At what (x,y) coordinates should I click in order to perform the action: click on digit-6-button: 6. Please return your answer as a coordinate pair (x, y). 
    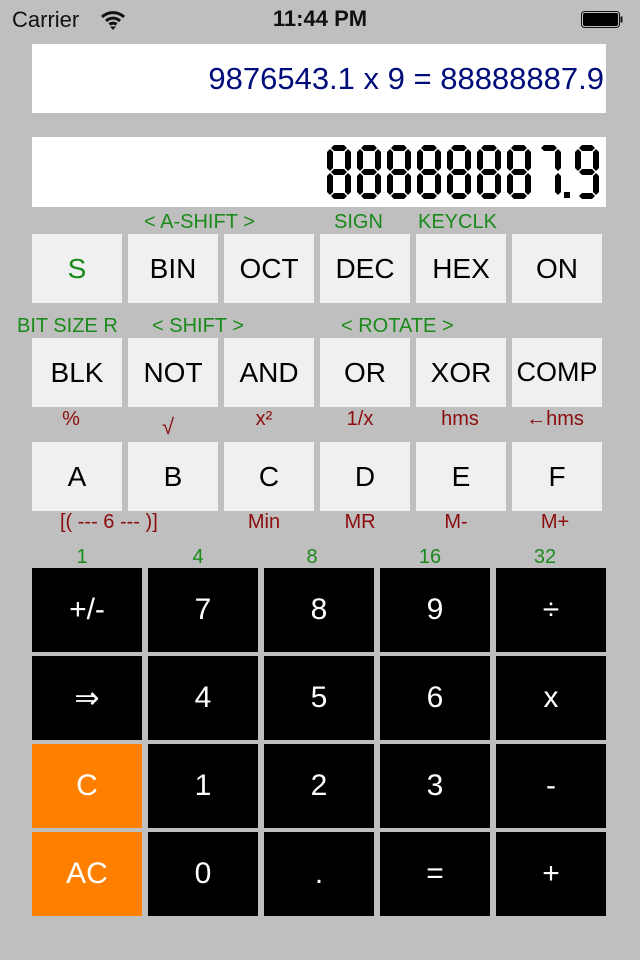
    Looking at the image, I should click on (435, 698).